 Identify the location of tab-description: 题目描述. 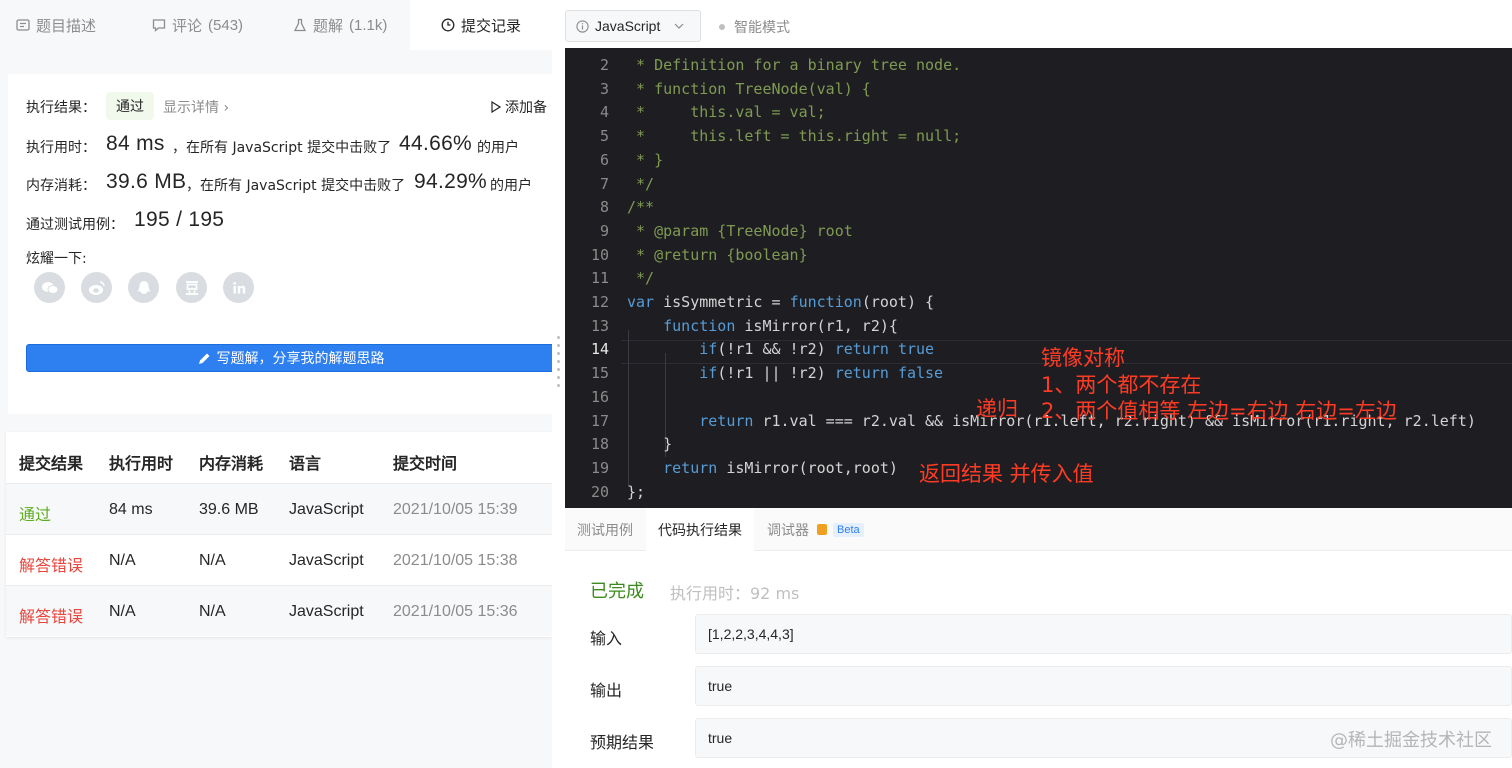
(66, 25).